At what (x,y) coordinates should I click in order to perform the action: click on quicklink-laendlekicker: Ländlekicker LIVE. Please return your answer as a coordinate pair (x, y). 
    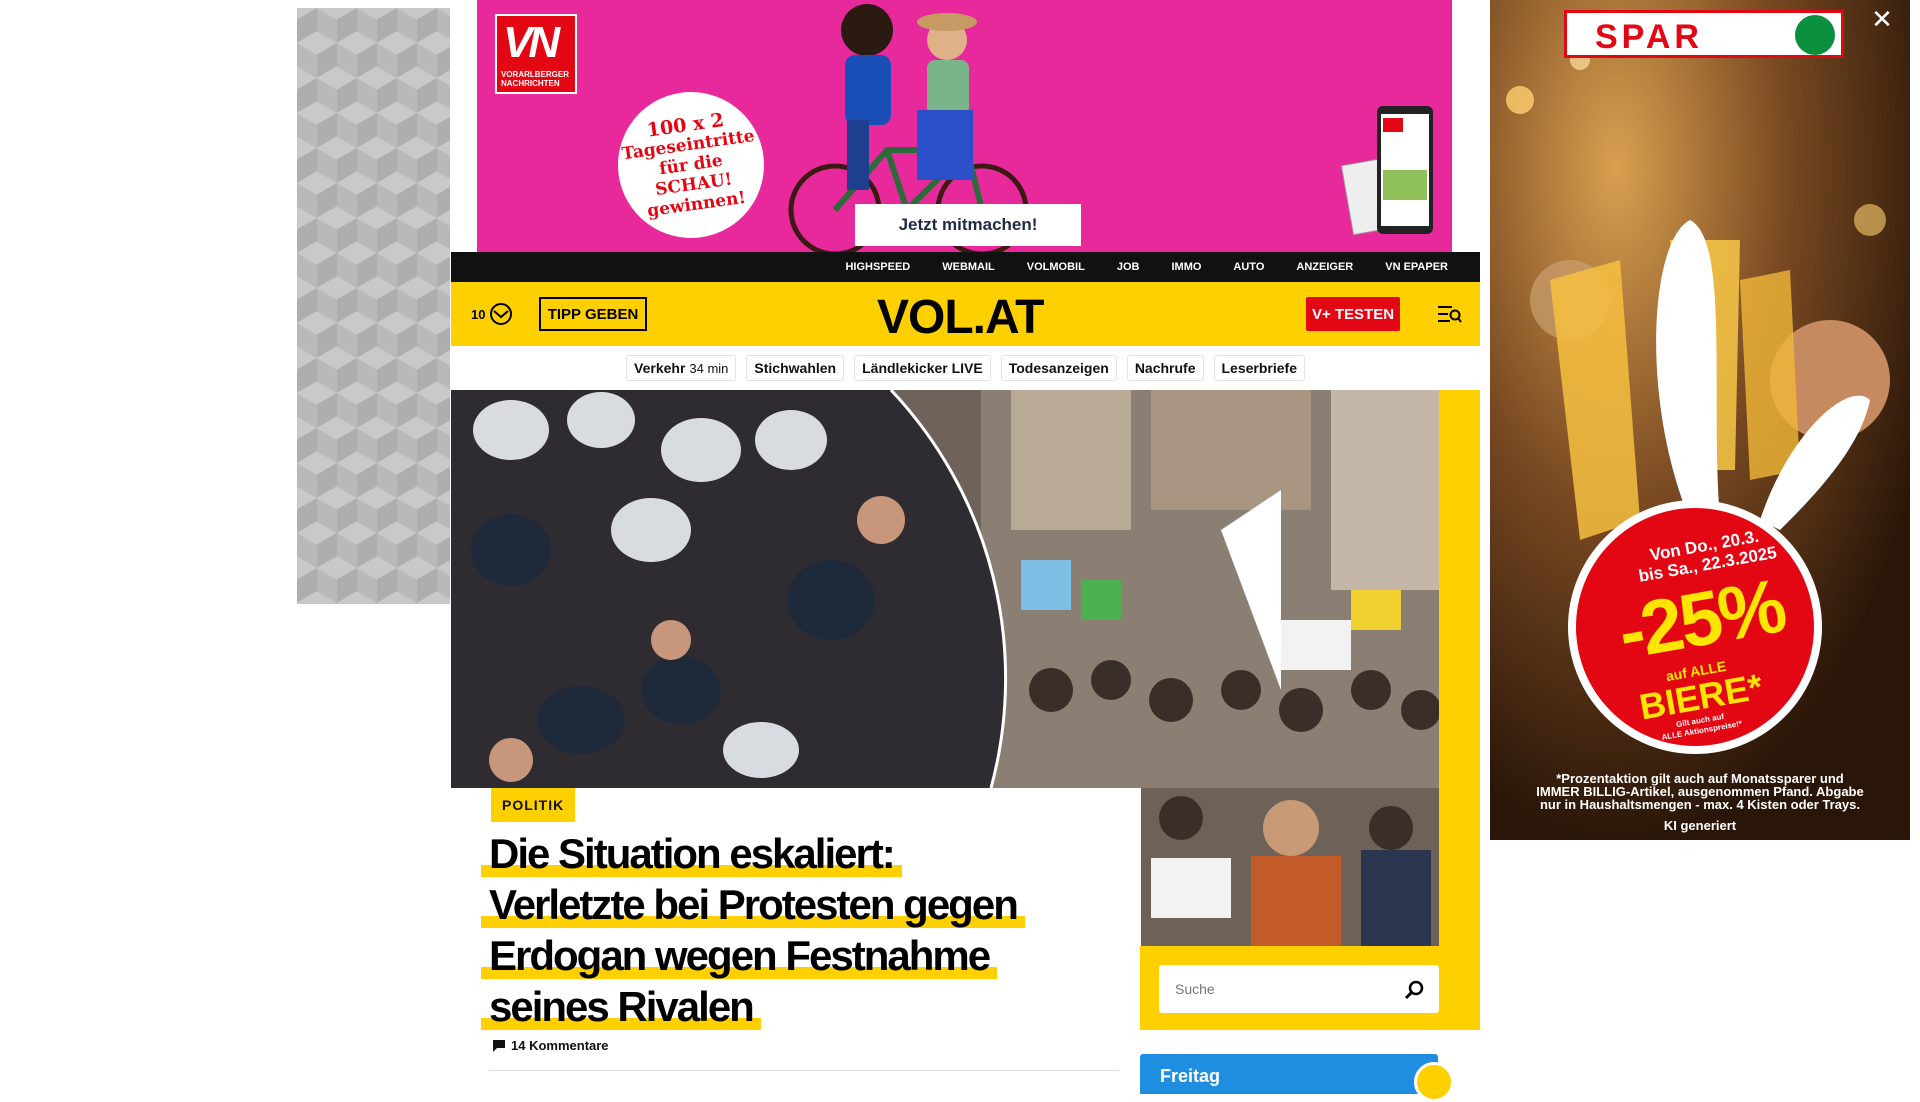
    Looking at the image, I should click on (922, 368).